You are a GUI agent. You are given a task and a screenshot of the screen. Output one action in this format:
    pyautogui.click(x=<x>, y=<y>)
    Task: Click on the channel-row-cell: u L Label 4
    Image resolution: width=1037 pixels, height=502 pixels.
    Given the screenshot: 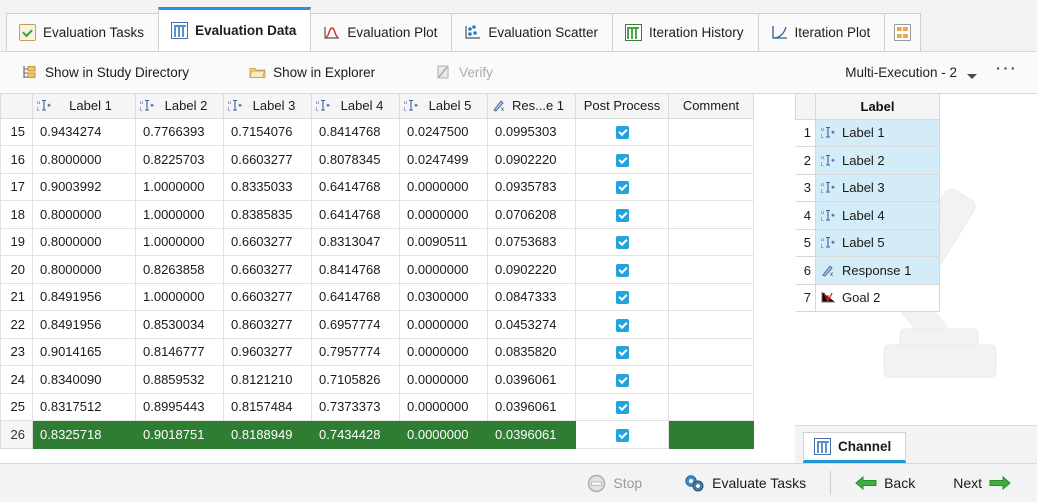 What is the action you would take?
    pyautogui.click(x=877, y=215)
    